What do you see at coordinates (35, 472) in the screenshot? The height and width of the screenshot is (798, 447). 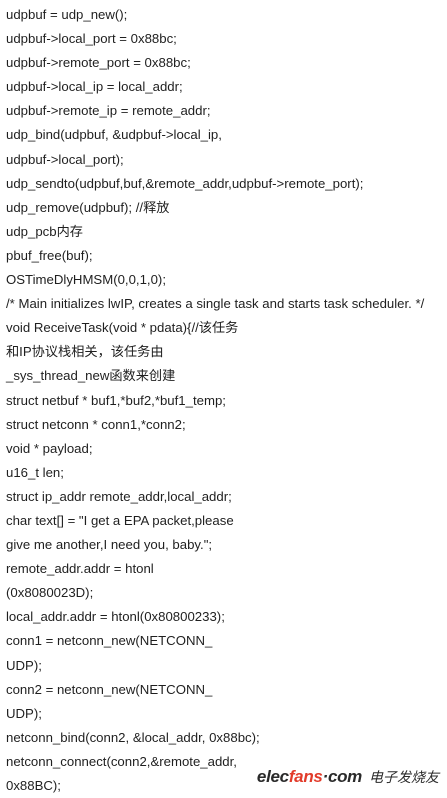 I see `code-line: u16_t len;` at bounding box center [35, 472].